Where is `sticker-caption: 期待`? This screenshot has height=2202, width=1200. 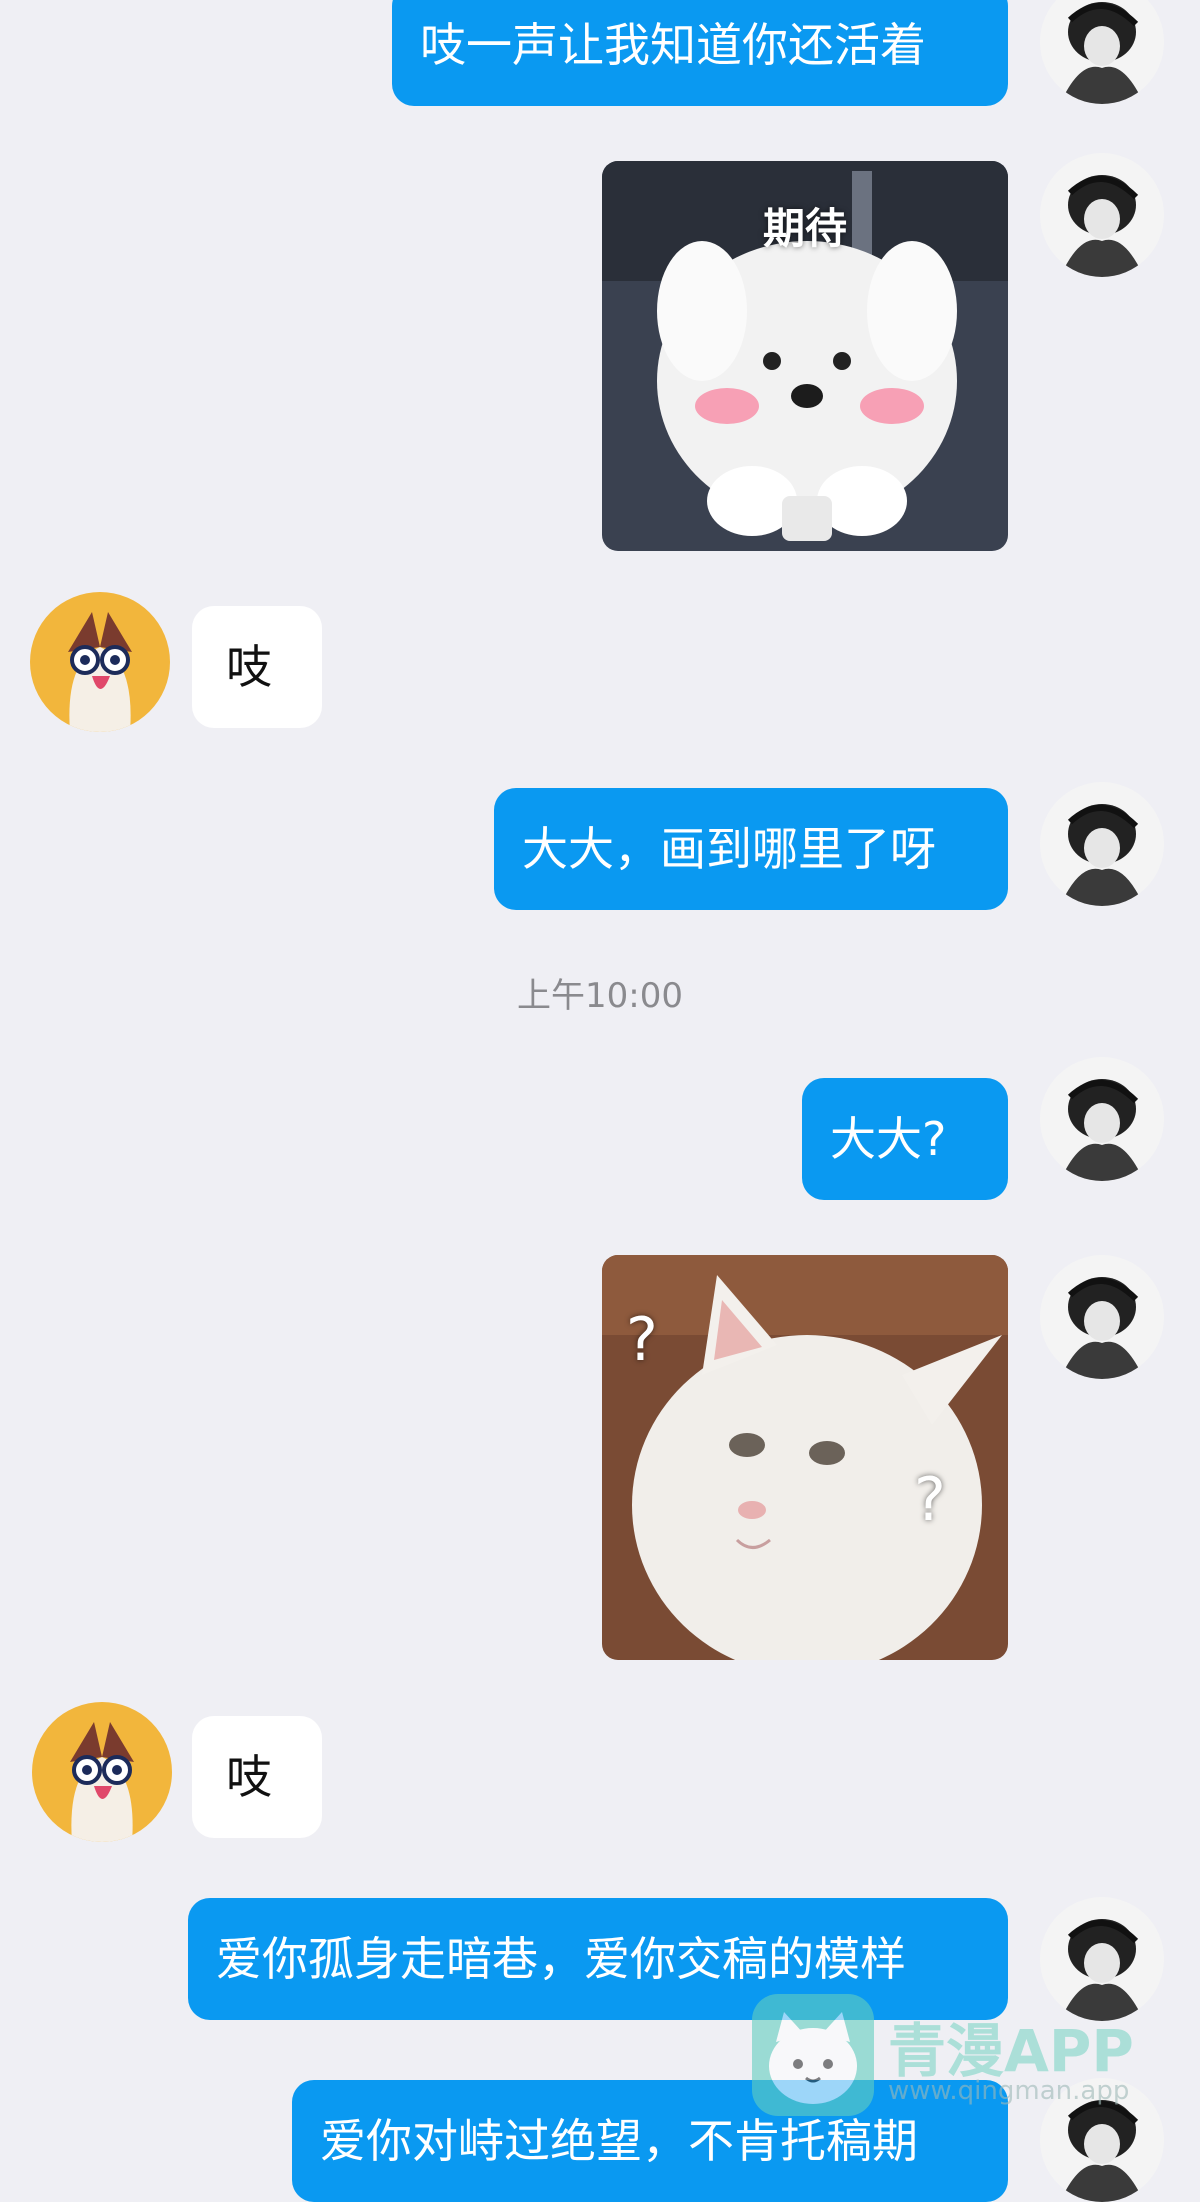 sticker-caption: 期待 is located at coordinates (804, 228).